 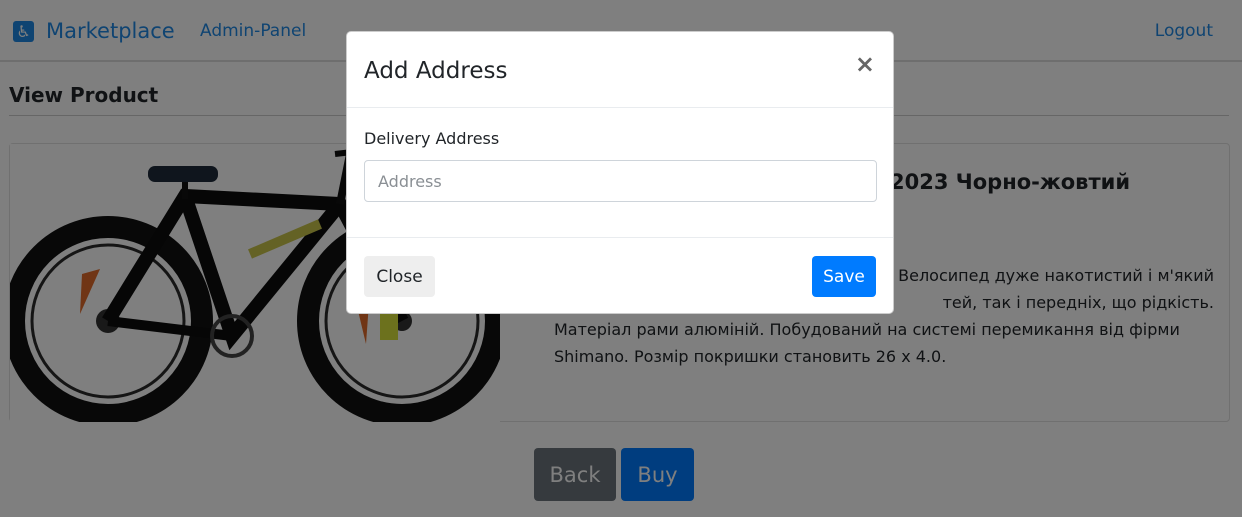 What do you see at coordinates (399, 276) in the screenshot?
I see `close-button: Close` at bounding box center [399, 276].